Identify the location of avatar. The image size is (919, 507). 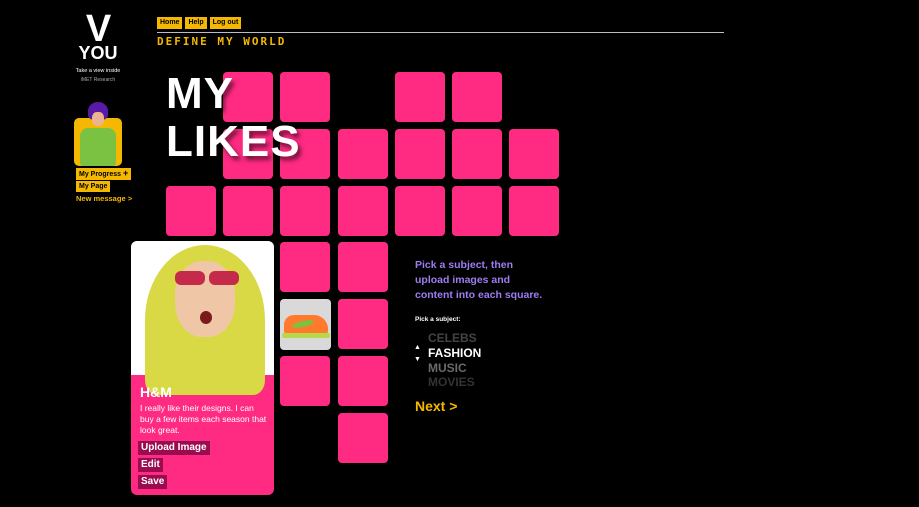
(98, 134).